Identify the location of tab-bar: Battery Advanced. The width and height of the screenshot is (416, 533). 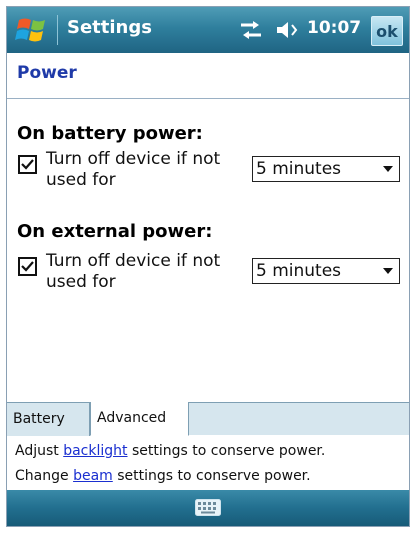
(208, 419).